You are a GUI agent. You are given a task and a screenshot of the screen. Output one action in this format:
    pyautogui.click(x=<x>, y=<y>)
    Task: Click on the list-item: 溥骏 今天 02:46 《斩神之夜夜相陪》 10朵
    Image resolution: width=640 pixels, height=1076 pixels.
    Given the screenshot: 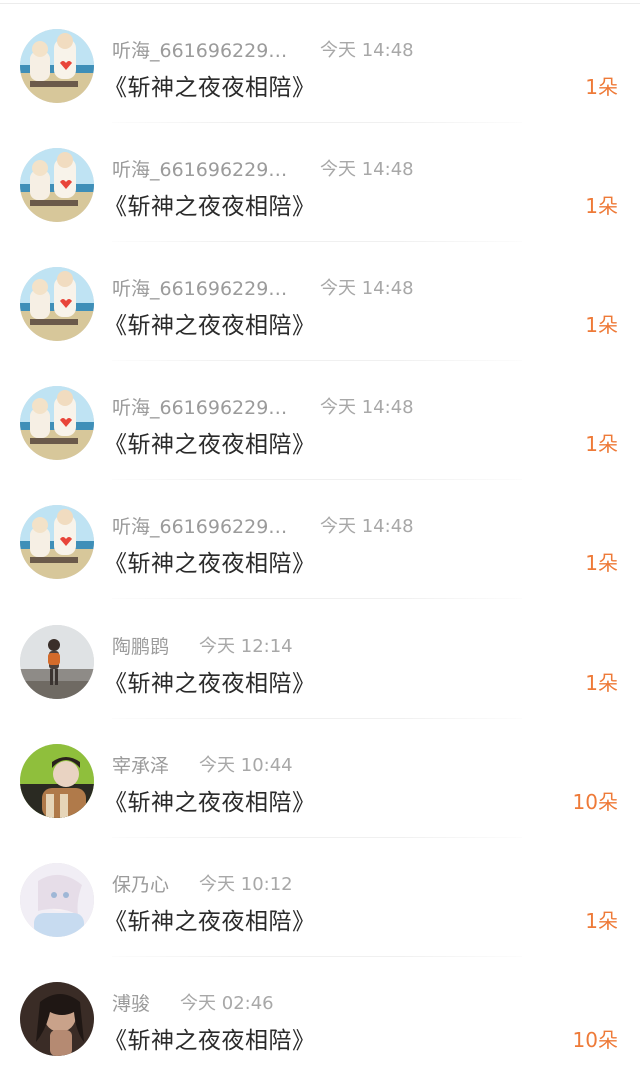 What is the action you would take?
    pyautogui.click(x=320, y=1016)
    